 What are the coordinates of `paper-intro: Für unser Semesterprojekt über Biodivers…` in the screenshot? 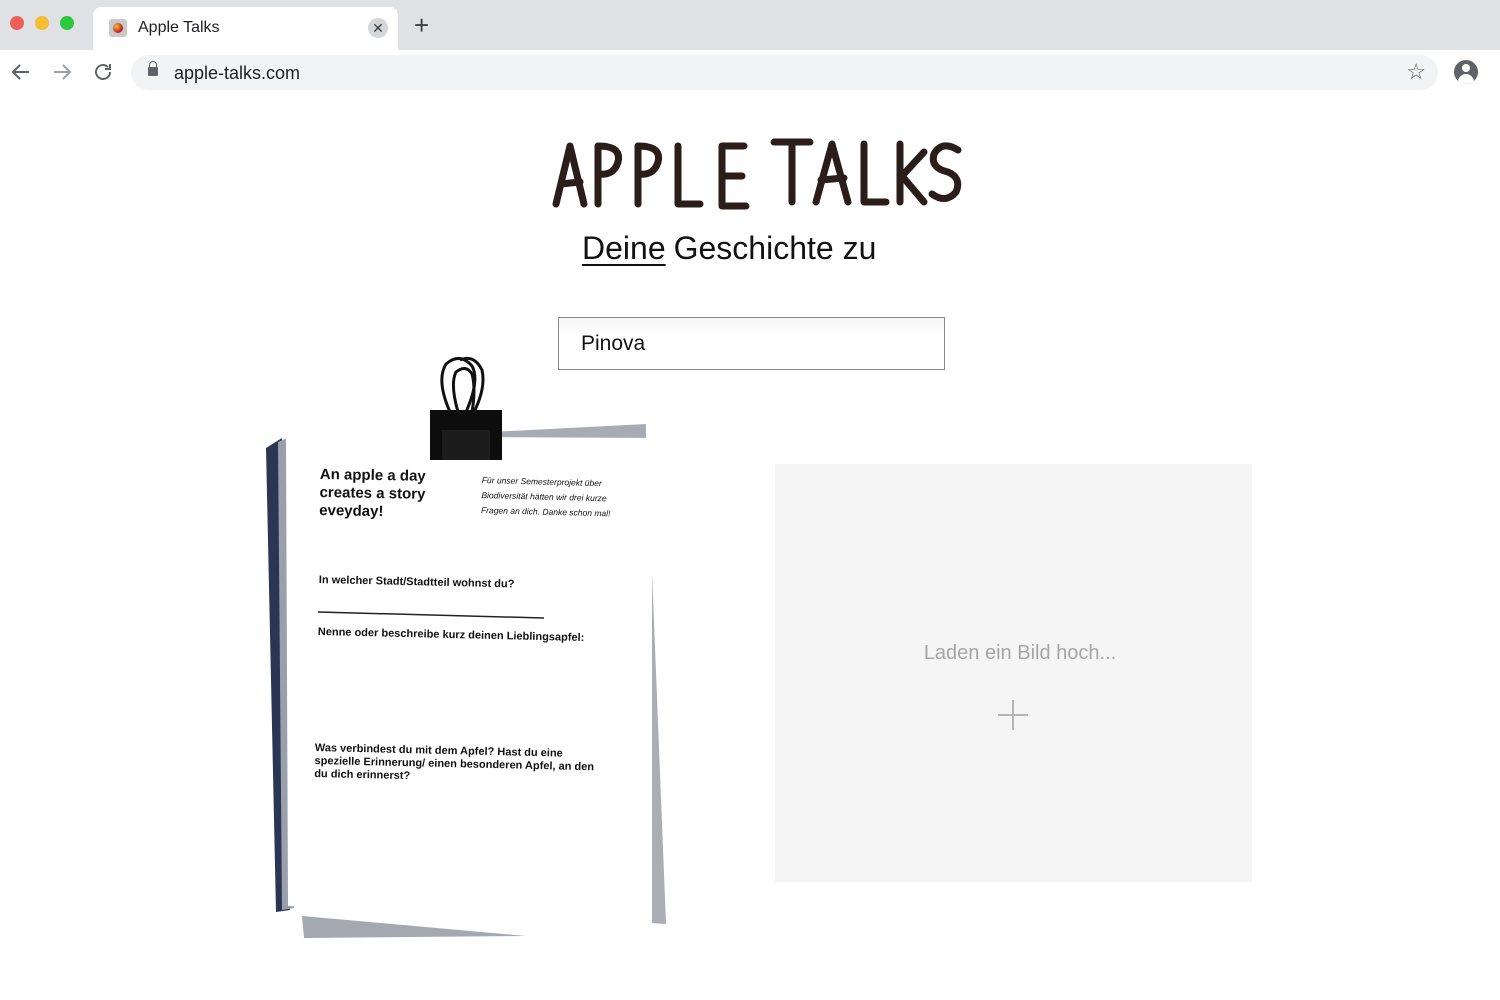 It's located at (545, 496).